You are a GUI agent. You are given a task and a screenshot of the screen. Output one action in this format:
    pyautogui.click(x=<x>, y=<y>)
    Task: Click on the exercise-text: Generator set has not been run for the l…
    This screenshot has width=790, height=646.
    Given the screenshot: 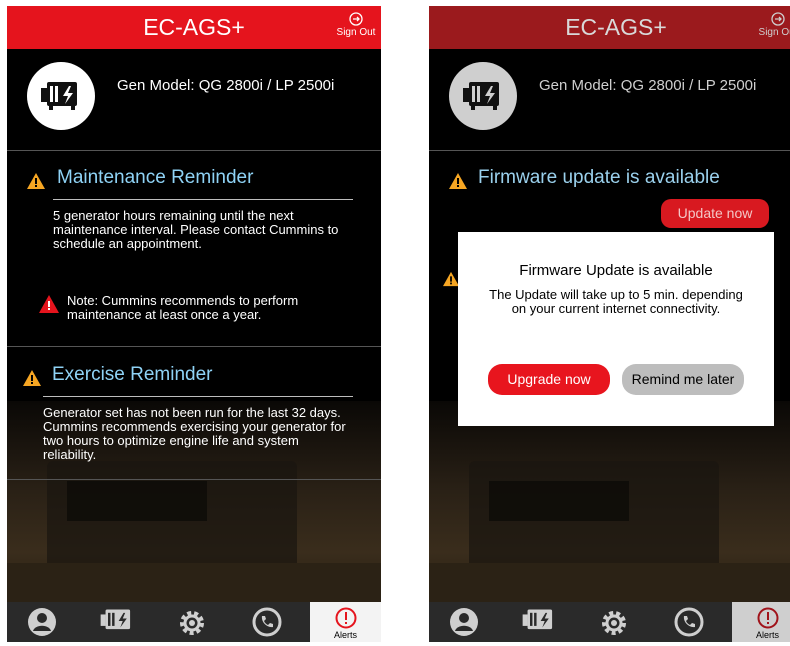 What is the action you would take?
    pyautogui.click(x=194, y=433)
    